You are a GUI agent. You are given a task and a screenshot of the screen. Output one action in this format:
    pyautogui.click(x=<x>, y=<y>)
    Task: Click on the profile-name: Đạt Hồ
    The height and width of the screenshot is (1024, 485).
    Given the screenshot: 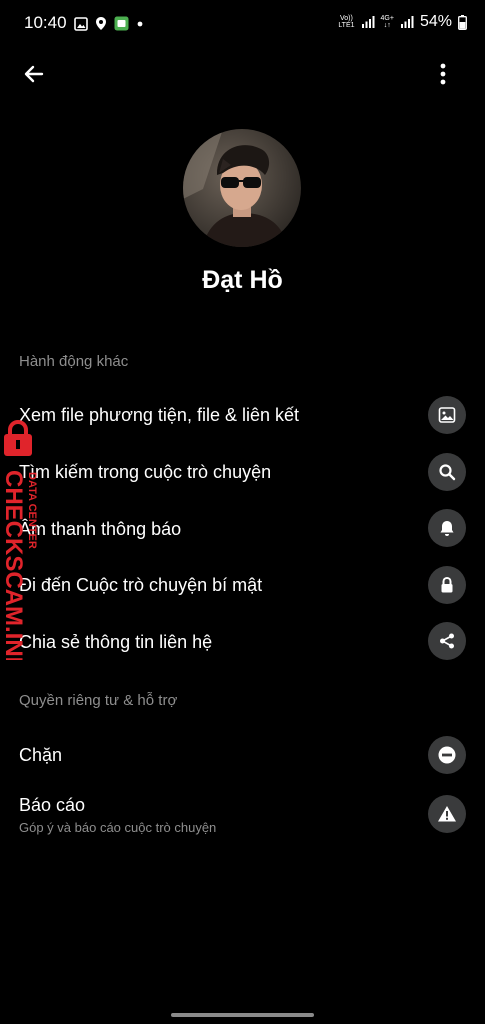 What is the action you would take?
    pyautogui.click(x=242, y=280)
    